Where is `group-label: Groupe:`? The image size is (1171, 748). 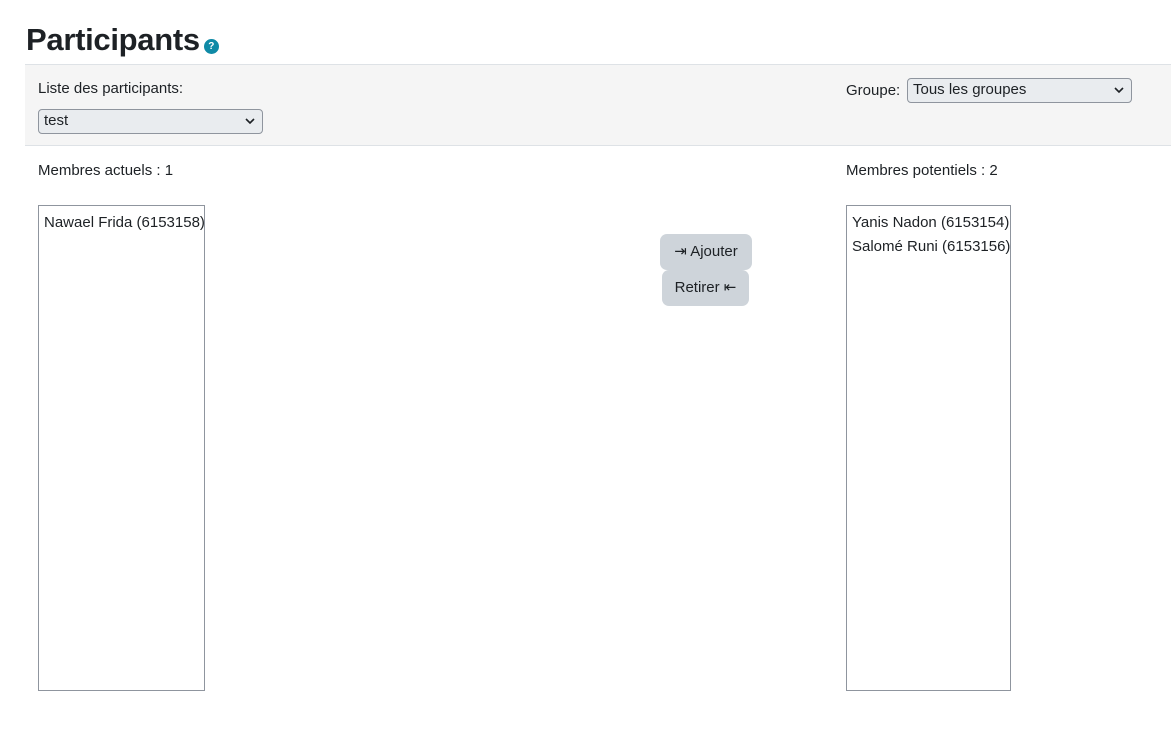
group-label: Groupe: is located at coordinates (873, 90).